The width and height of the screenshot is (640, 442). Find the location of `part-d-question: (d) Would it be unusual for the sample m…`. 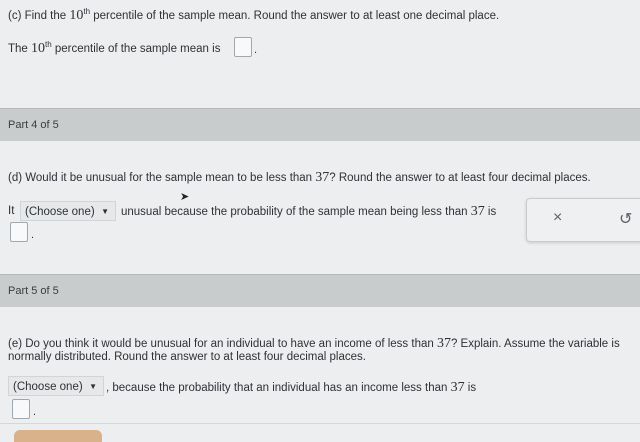

part-d-question: (d) Would it be unusual for the sample m… is located at coordinates (299, 177).